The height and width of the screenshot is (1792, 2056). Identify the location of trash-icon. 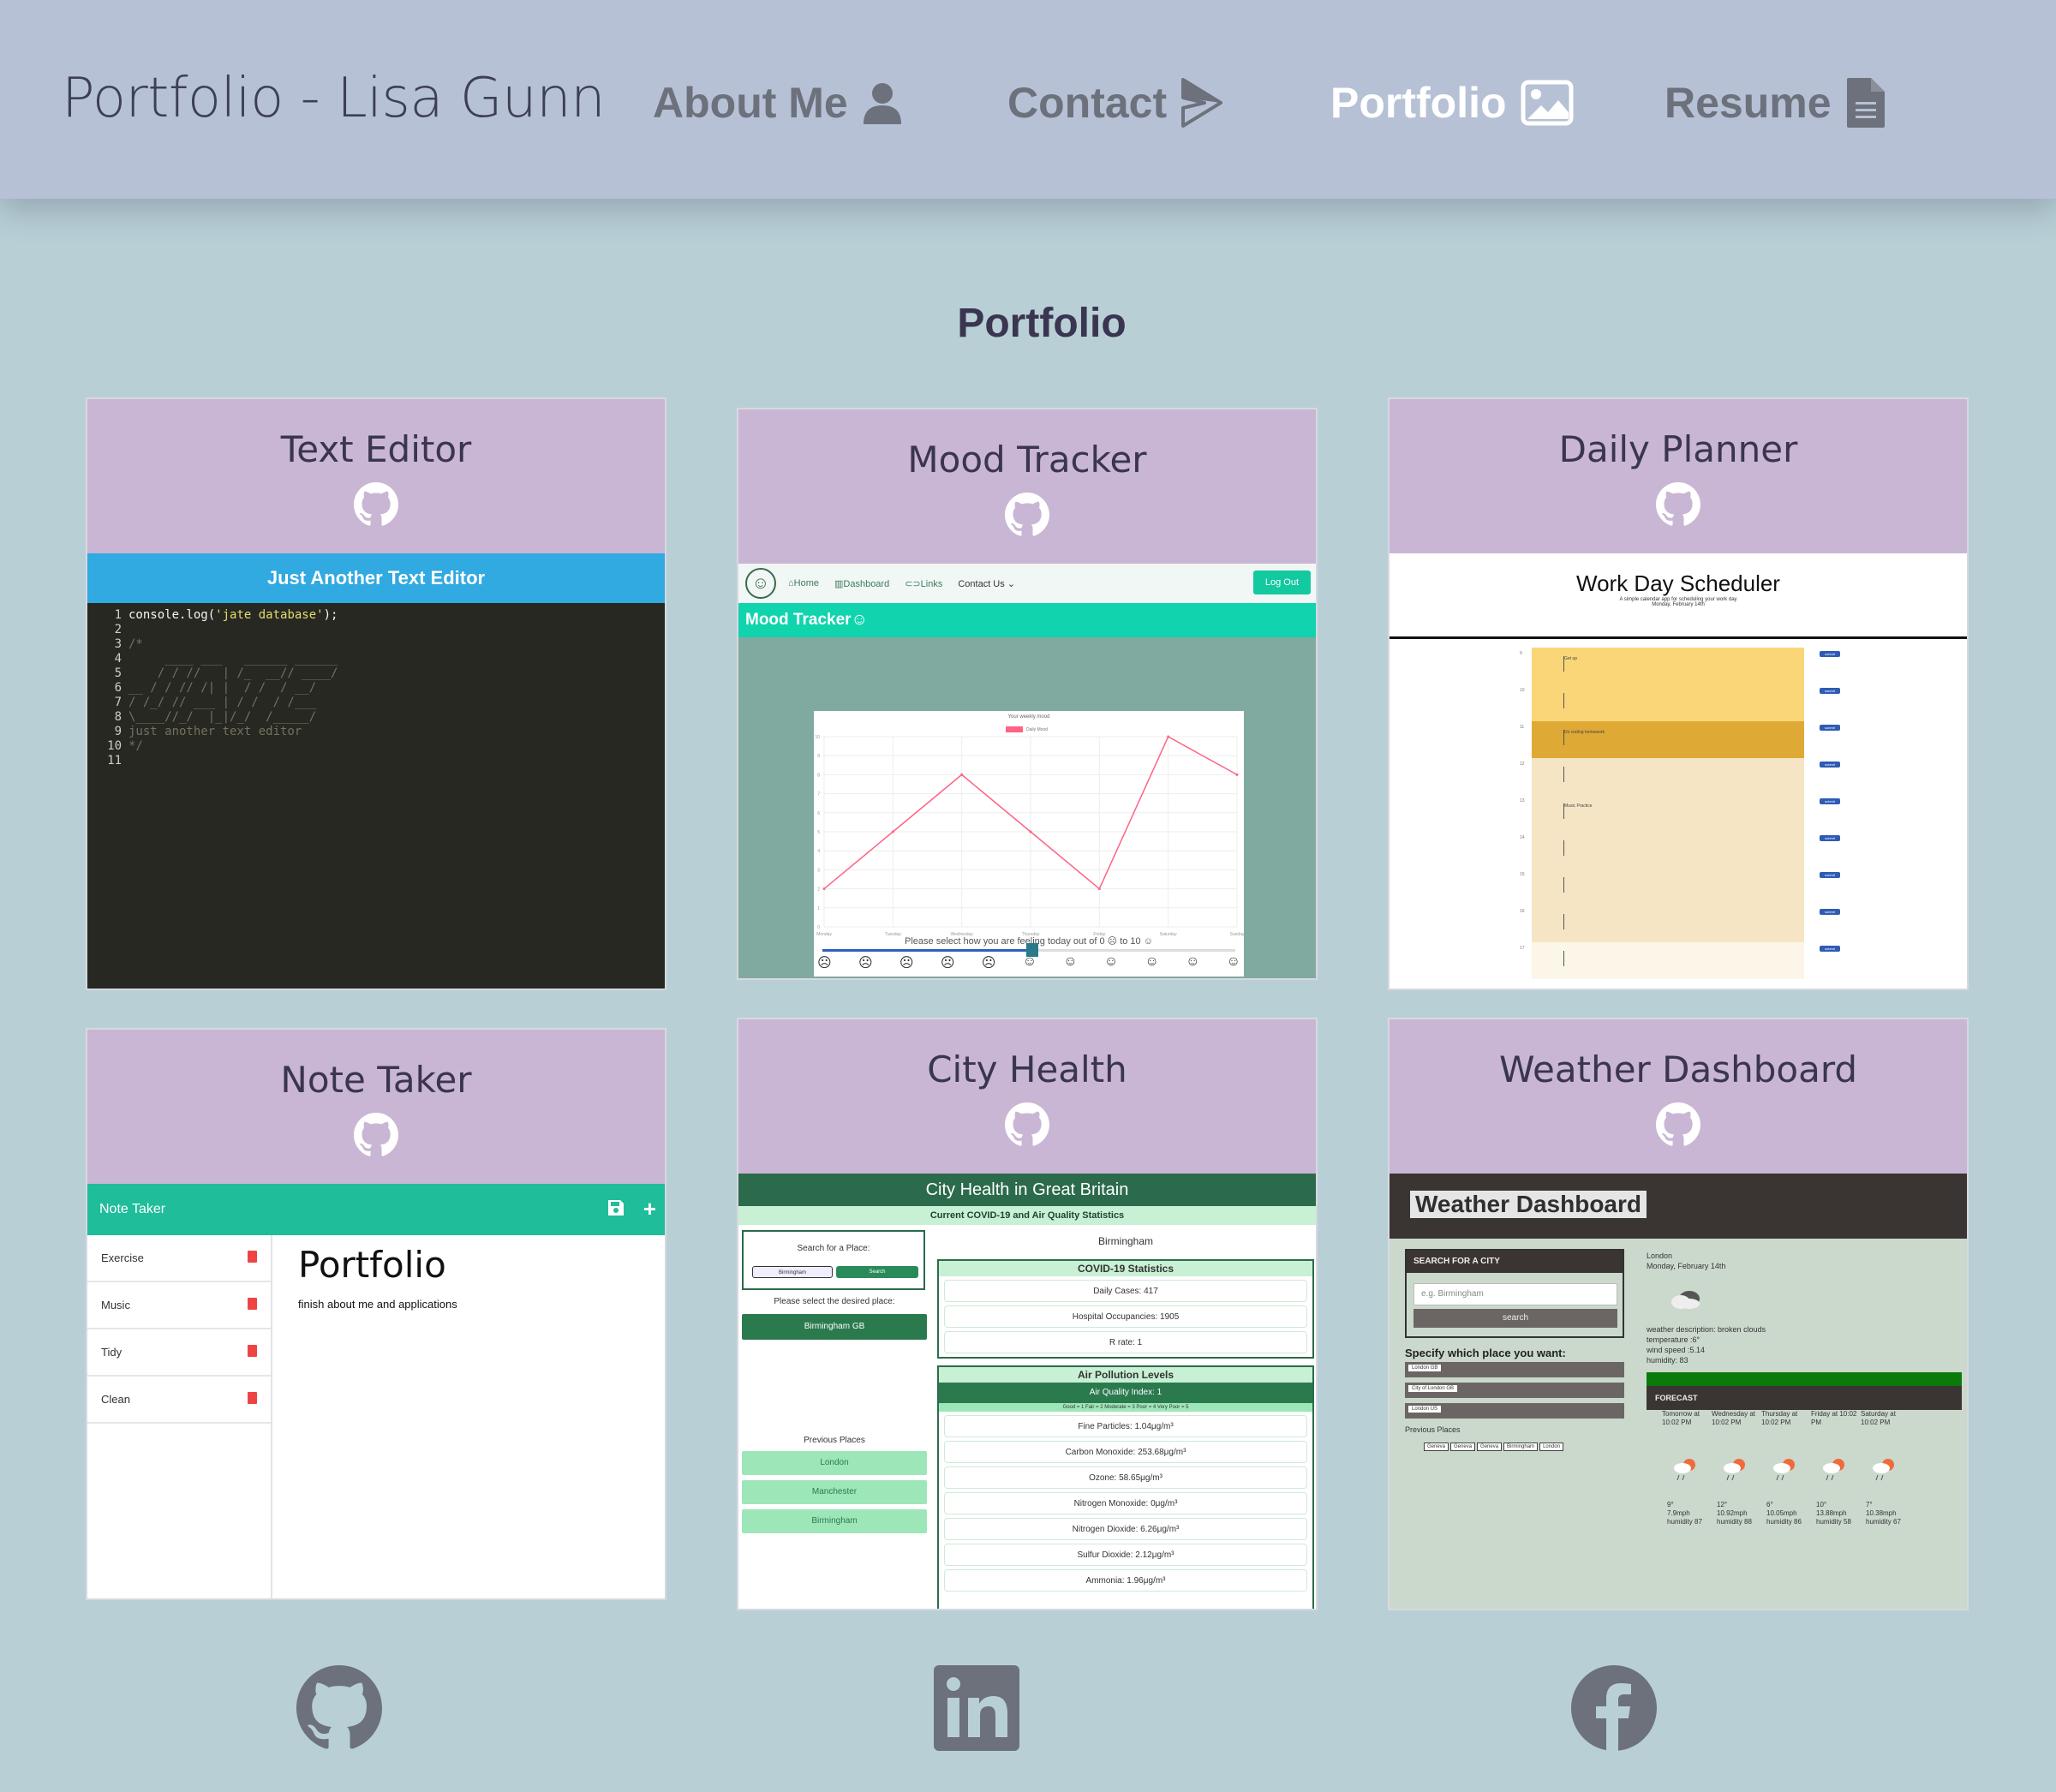
(252, 1351).